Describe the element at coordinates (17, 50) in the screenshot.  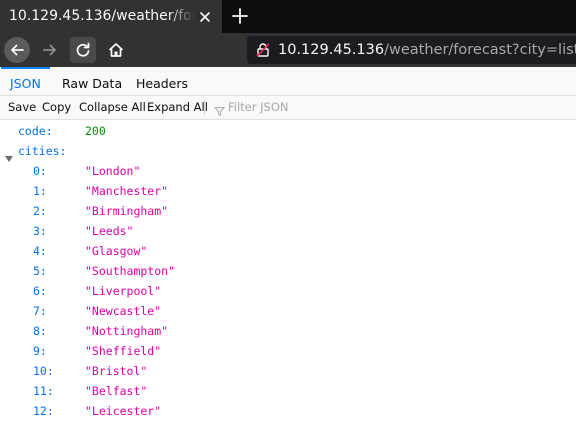
I see `arrow-left-icon` at that location.